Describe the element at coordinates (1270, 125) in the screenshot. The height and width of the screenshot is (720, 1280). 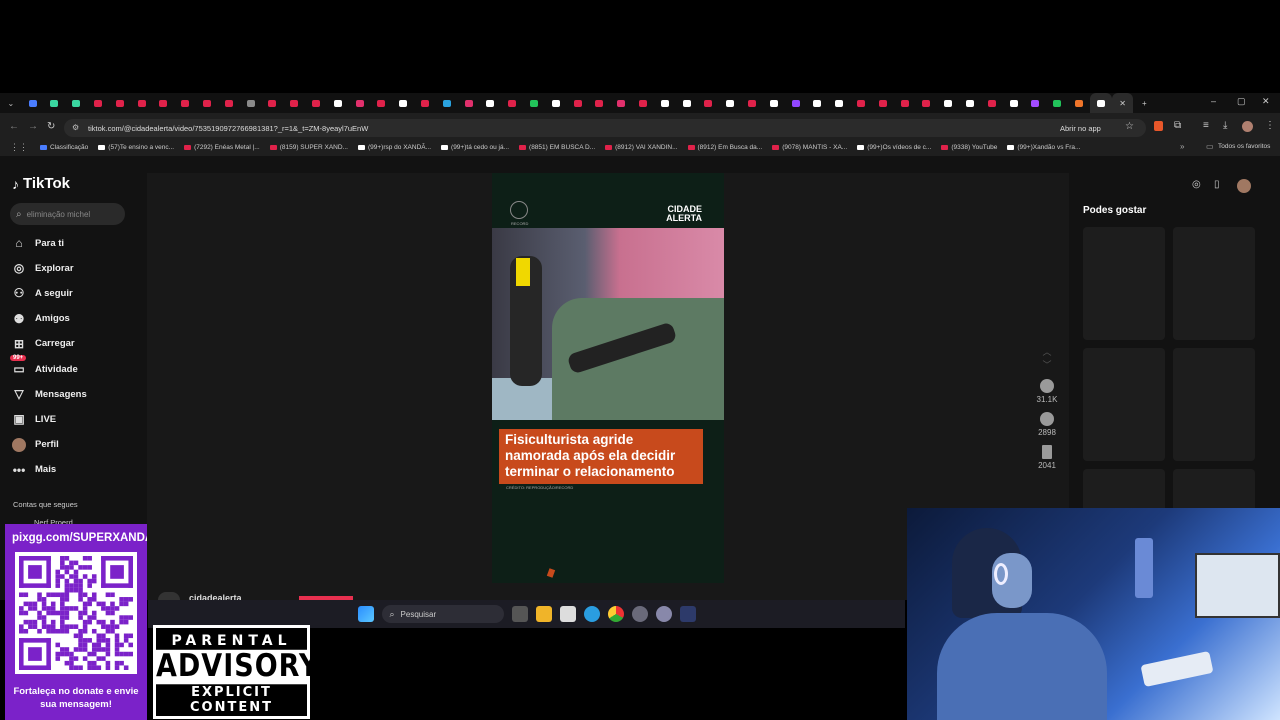
I see `menu-icon: ⋮` at that location.